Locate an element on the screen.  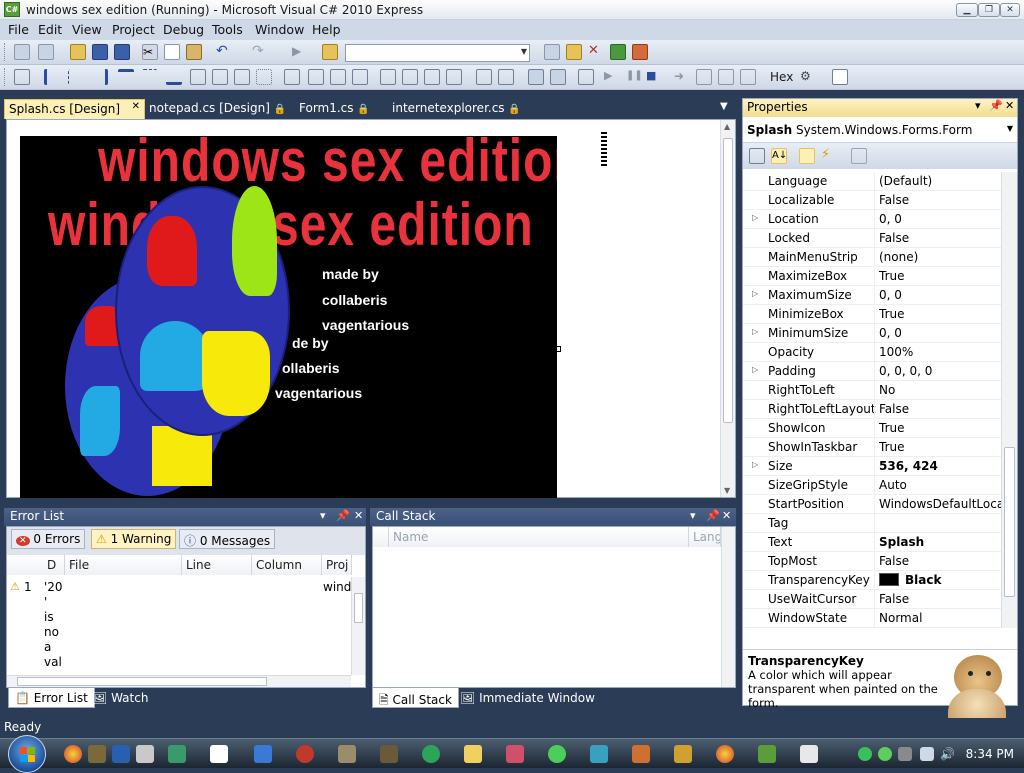
visual-csharp-icon is located at coordinates (767, 754).